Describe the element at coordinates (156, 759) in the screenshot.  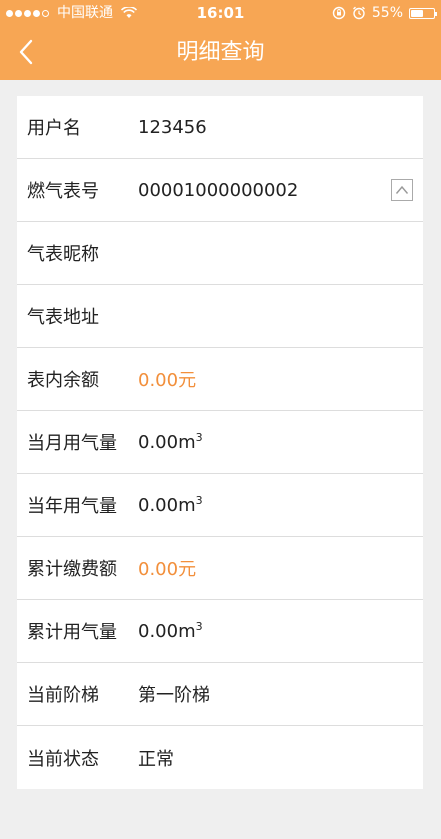
I see `row-value: 正常` at that location.